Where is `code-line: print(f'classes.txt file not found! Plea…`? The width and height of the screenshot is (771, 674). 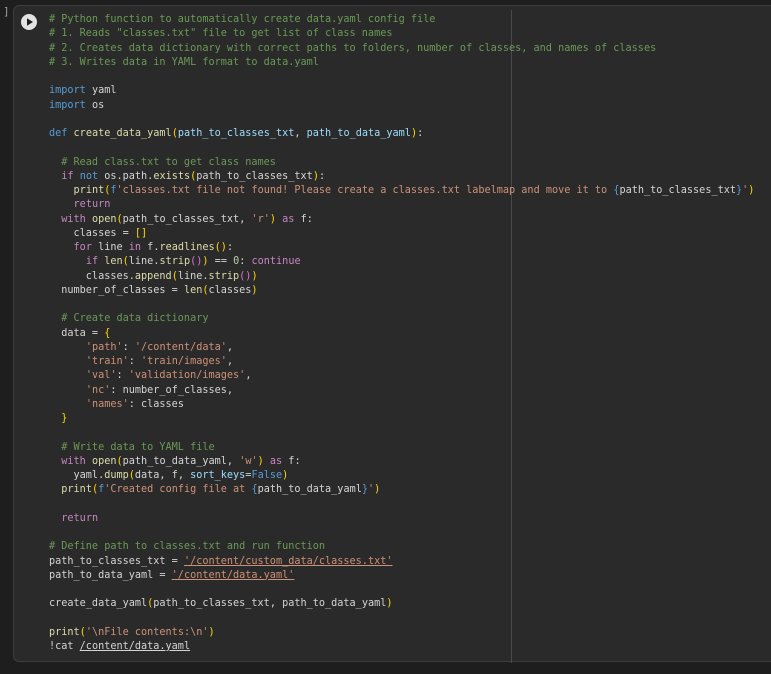 code-line: print(f'classes.txt file not found! Plea… is located at coordinates (402, 191).